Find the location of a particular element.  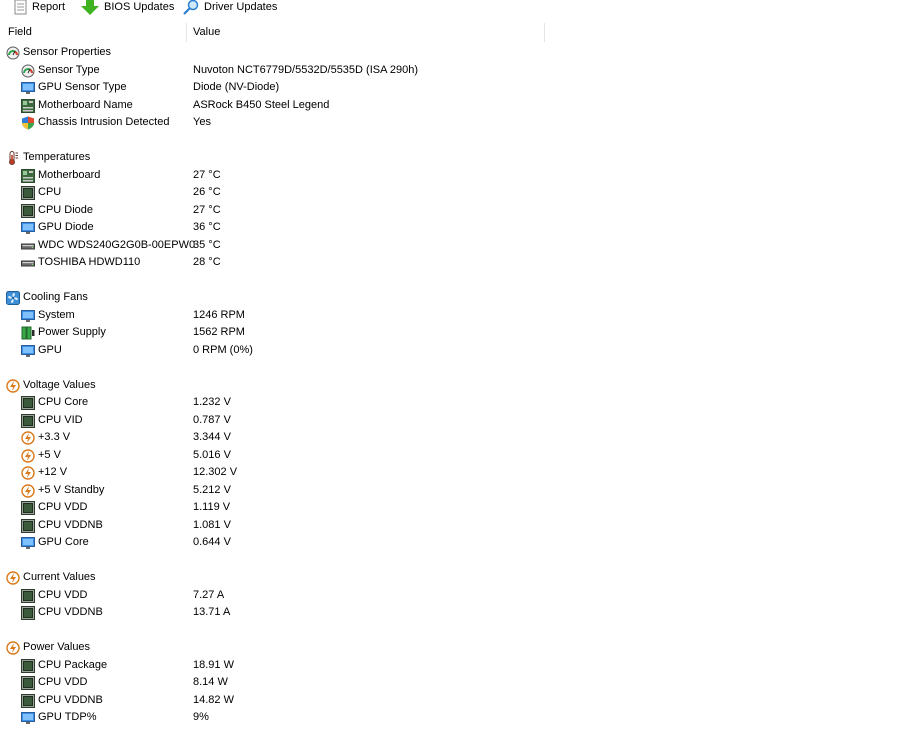

field-label: System is located at coordinates (56, 314).